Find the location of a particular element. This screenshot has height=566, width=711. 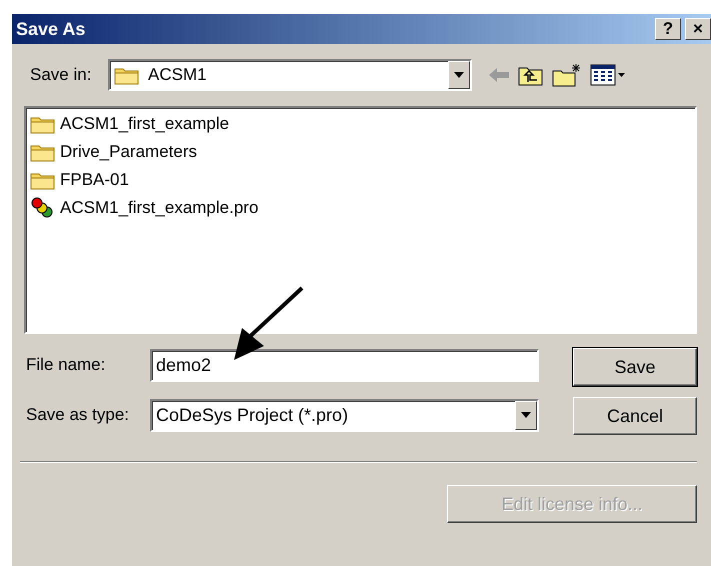

folder-item: ACSM1_first_example is located at coordinates (145, 124).